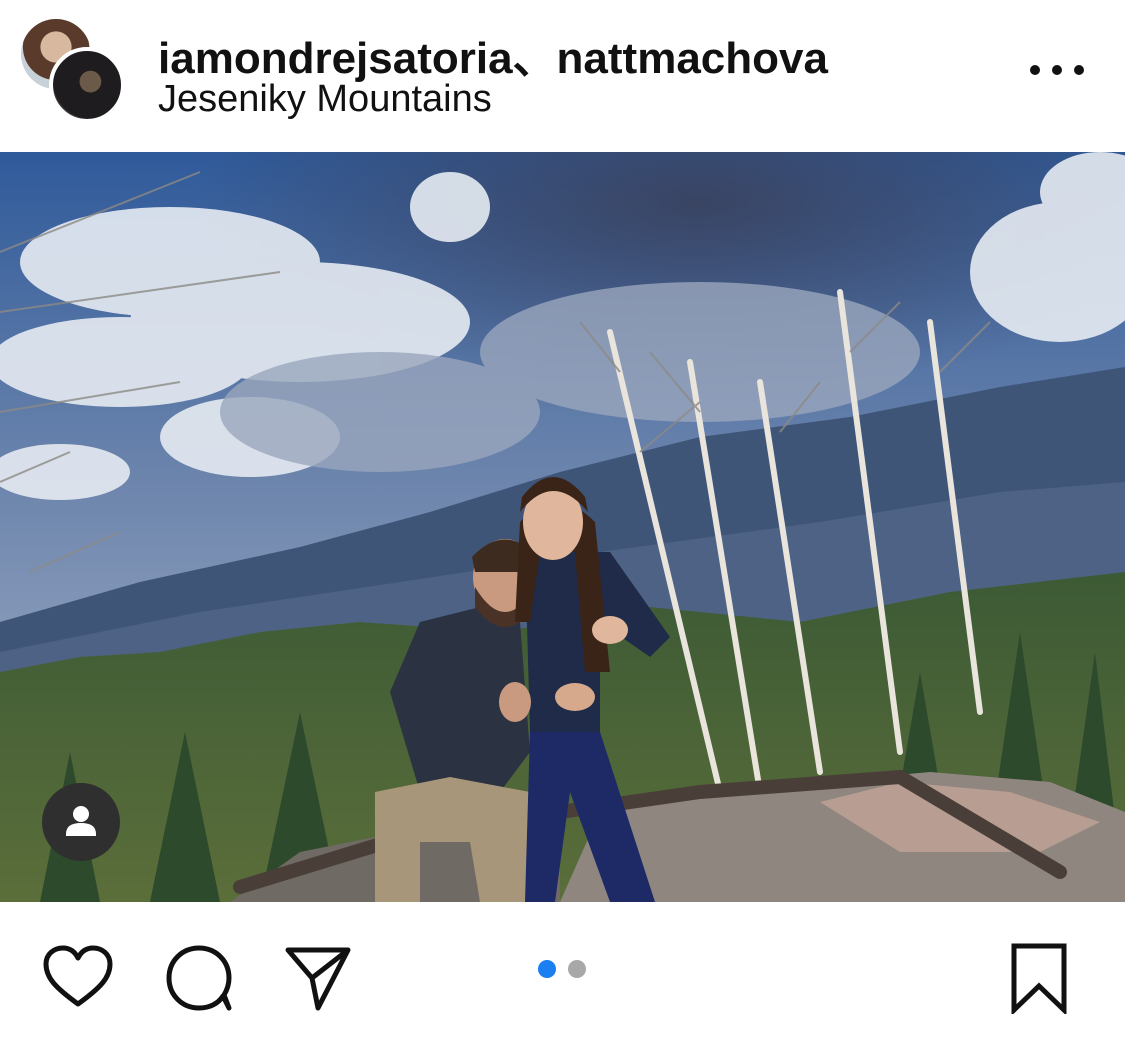 Image resolution: width=1125 pixels, height=1048 pixels. Describe the element at coordinates (493, 54) in the screenshot. I see `collab-usernames: iamondrejsatoria、nattmachova` at that location.